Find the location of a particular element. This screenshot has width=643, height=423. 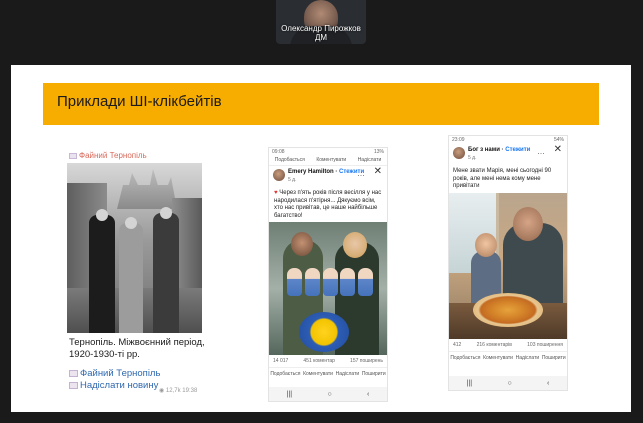

post-header: Emery Hamilton · Стежити 5 д. … ✕ is located at coordinates (328, 177).